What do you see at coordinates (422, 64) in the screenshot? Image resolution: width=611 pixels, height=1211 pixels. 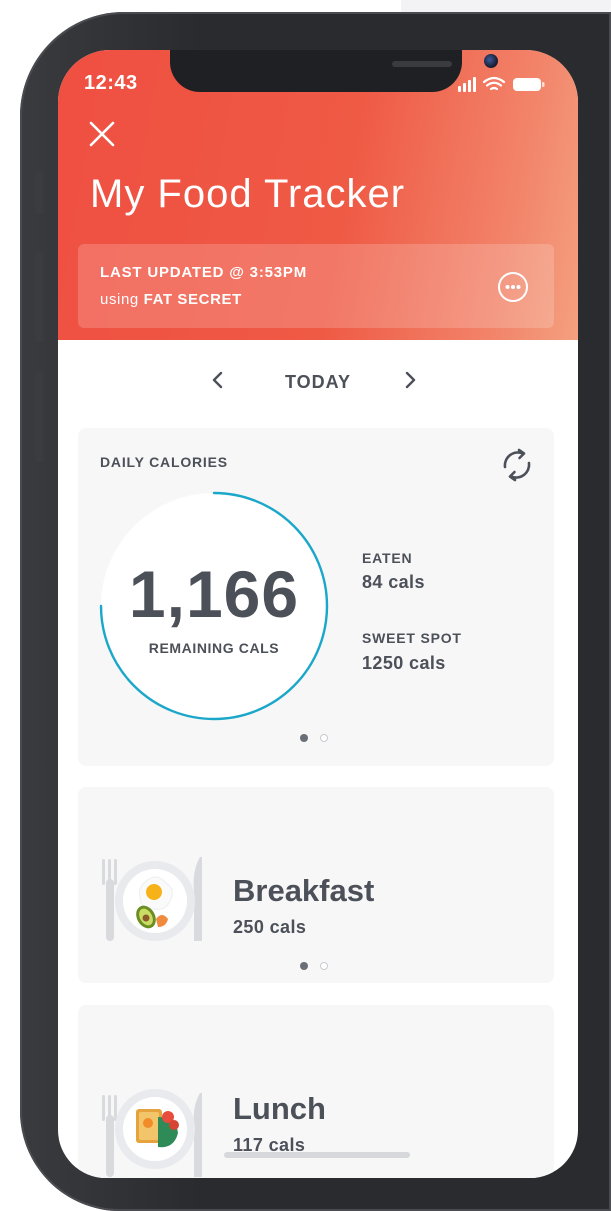 I see `speaker-grille` at bounding box center [422, 64].